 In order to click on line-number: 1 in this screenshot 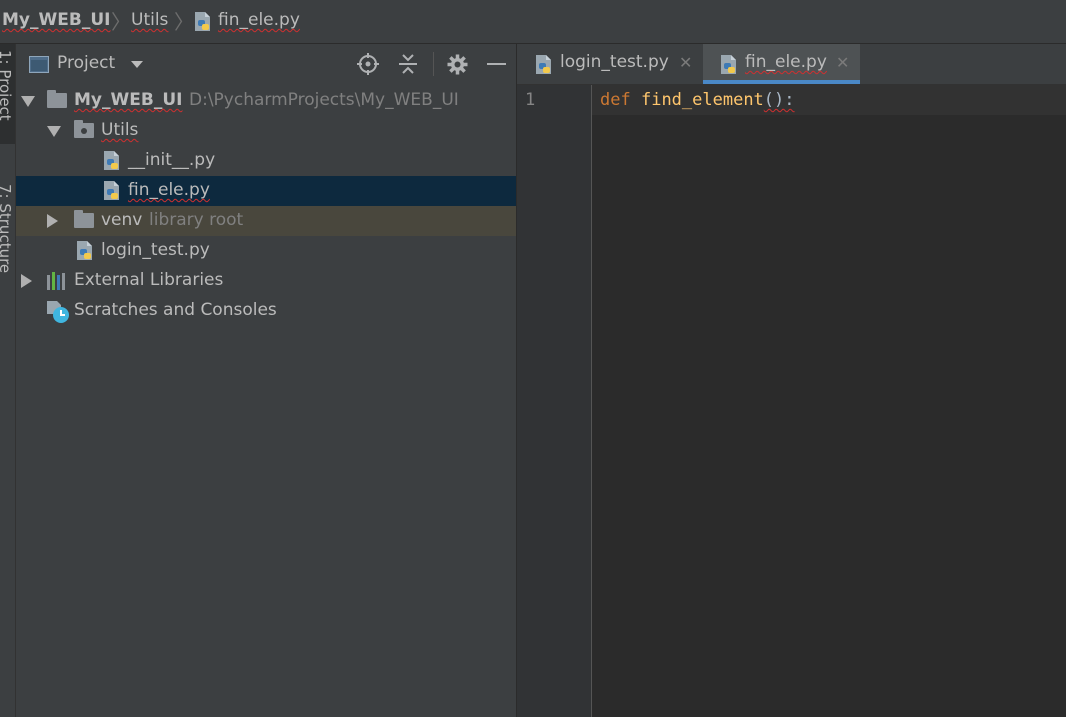, I will do `click(530, 100)`.